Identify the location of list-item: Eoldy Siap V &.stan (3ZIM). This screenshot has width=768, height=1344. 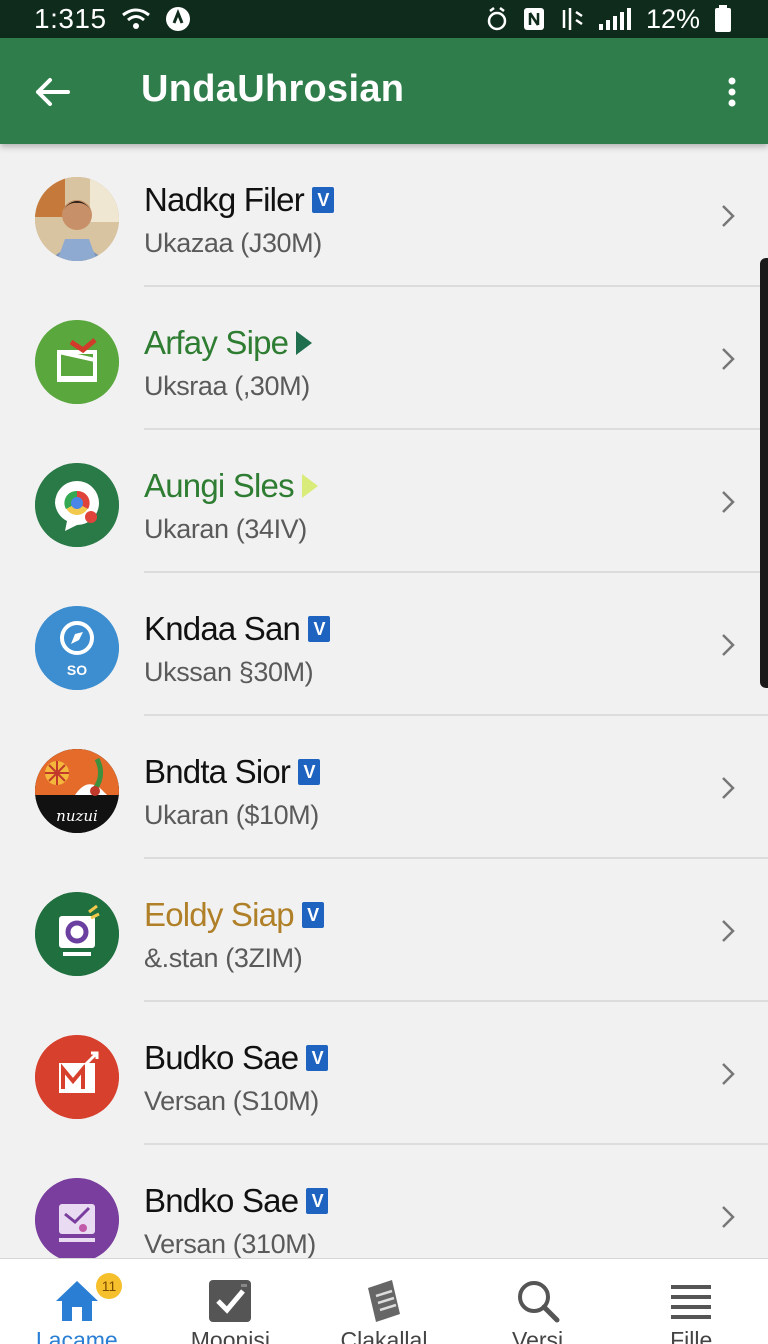
(384, 930).